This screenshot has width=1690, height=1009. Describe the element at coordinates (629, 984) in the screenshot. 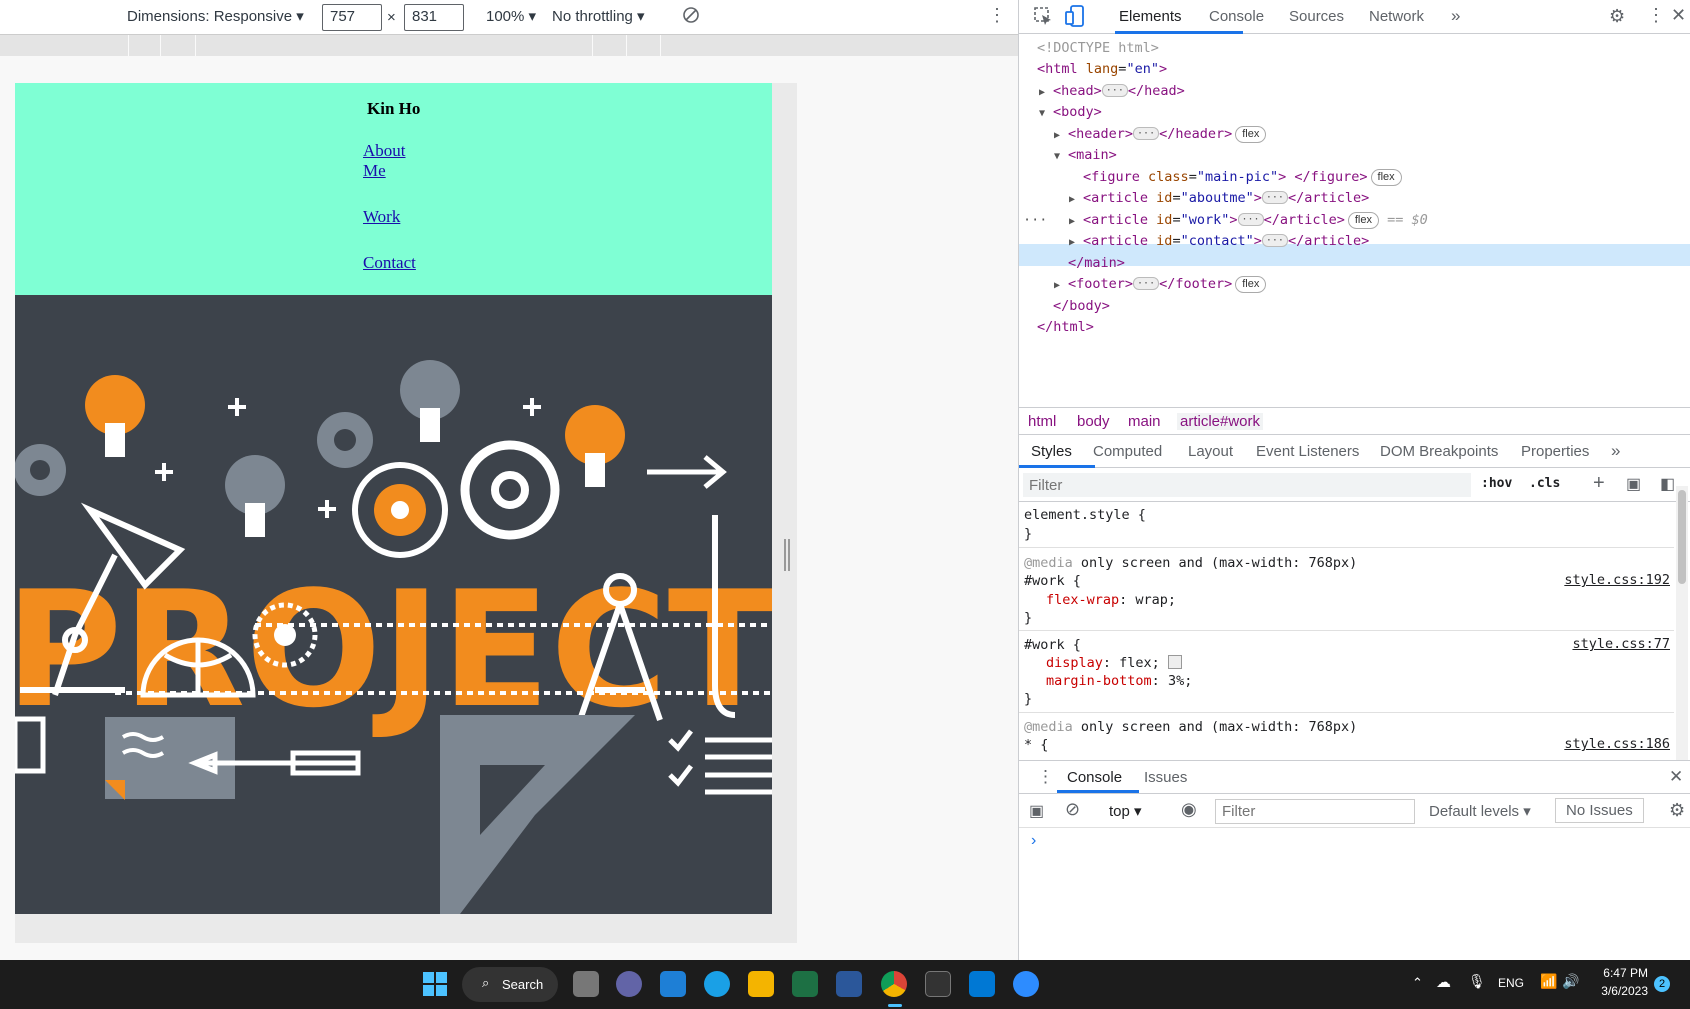

I see `teams-chat-icon` at that location.